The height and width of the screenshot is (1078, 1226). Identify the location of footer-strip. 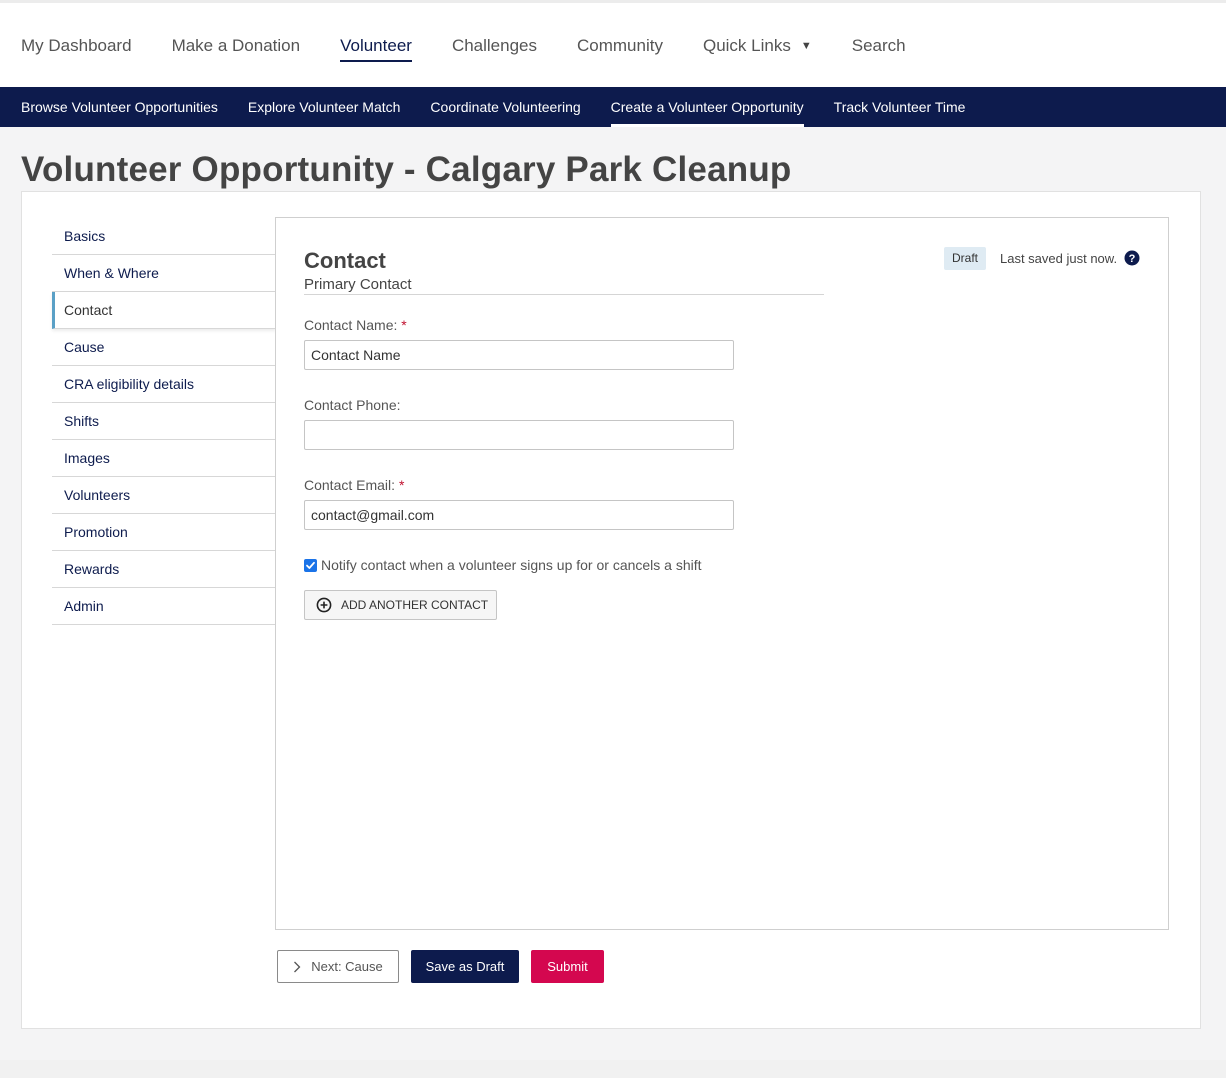
(613, 1069).